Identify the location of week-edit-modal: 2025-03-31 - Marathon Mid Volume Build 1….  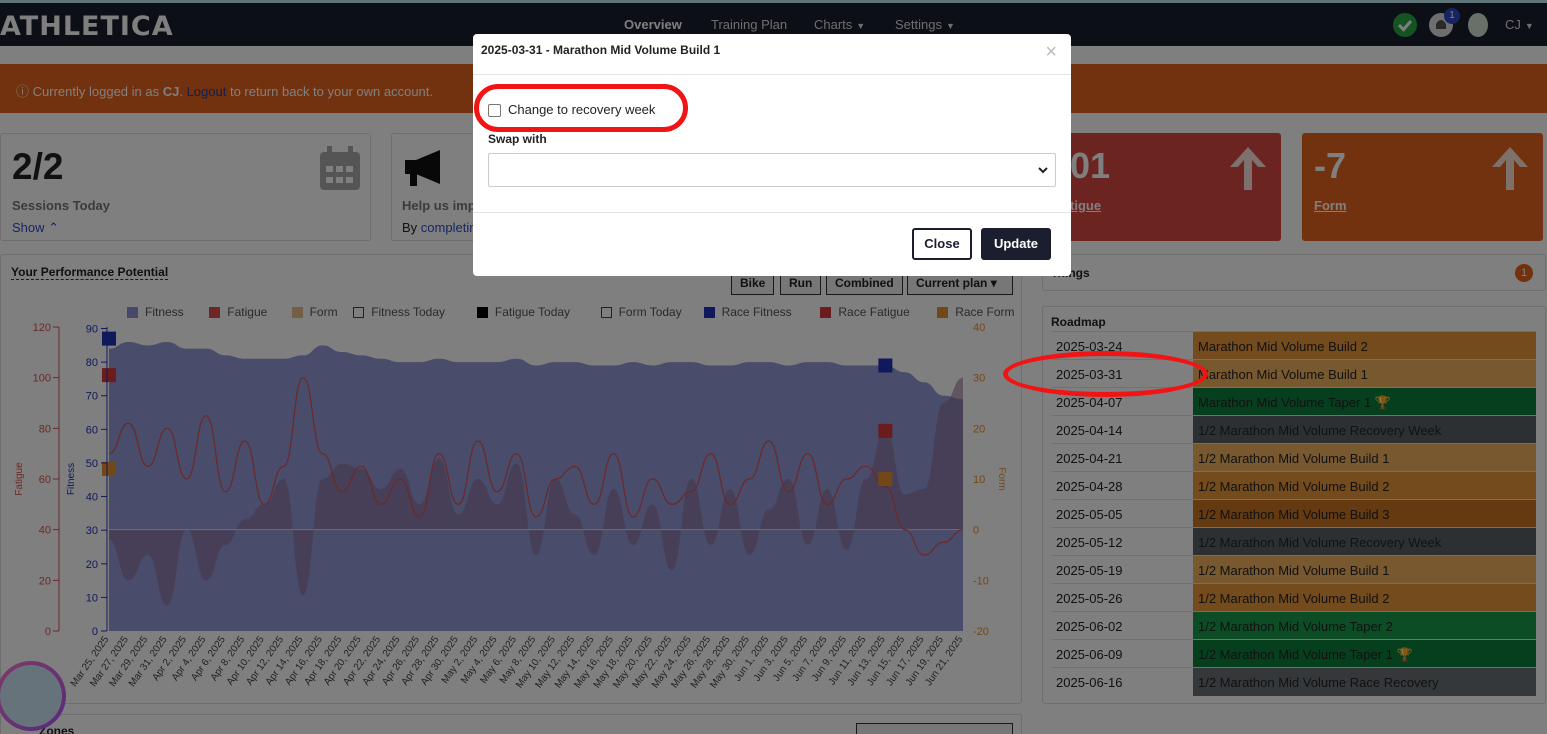
(772, 155).